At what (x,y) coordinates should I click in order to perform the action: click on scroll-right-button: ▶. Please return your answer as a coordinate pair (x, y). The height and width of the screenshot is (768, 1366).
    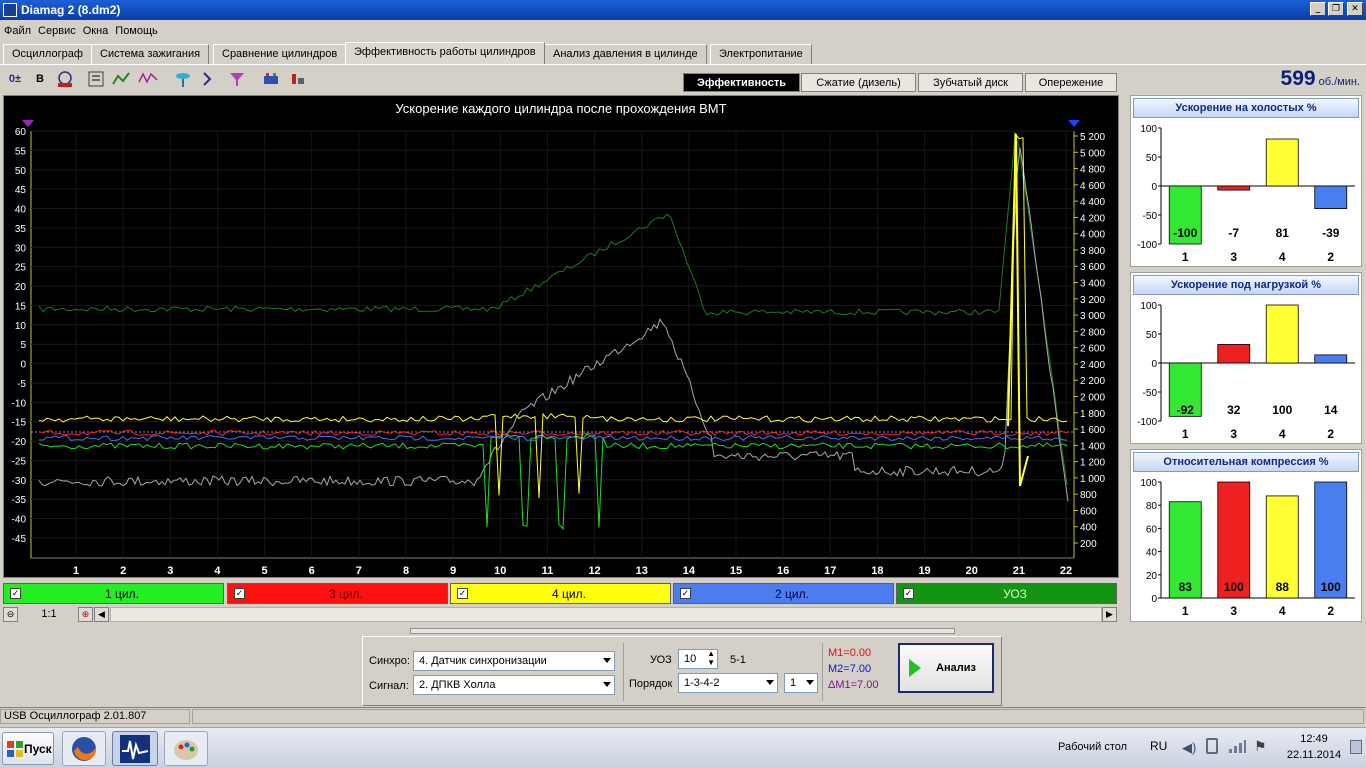
    Looking at the image, I should click on (1109, 614).